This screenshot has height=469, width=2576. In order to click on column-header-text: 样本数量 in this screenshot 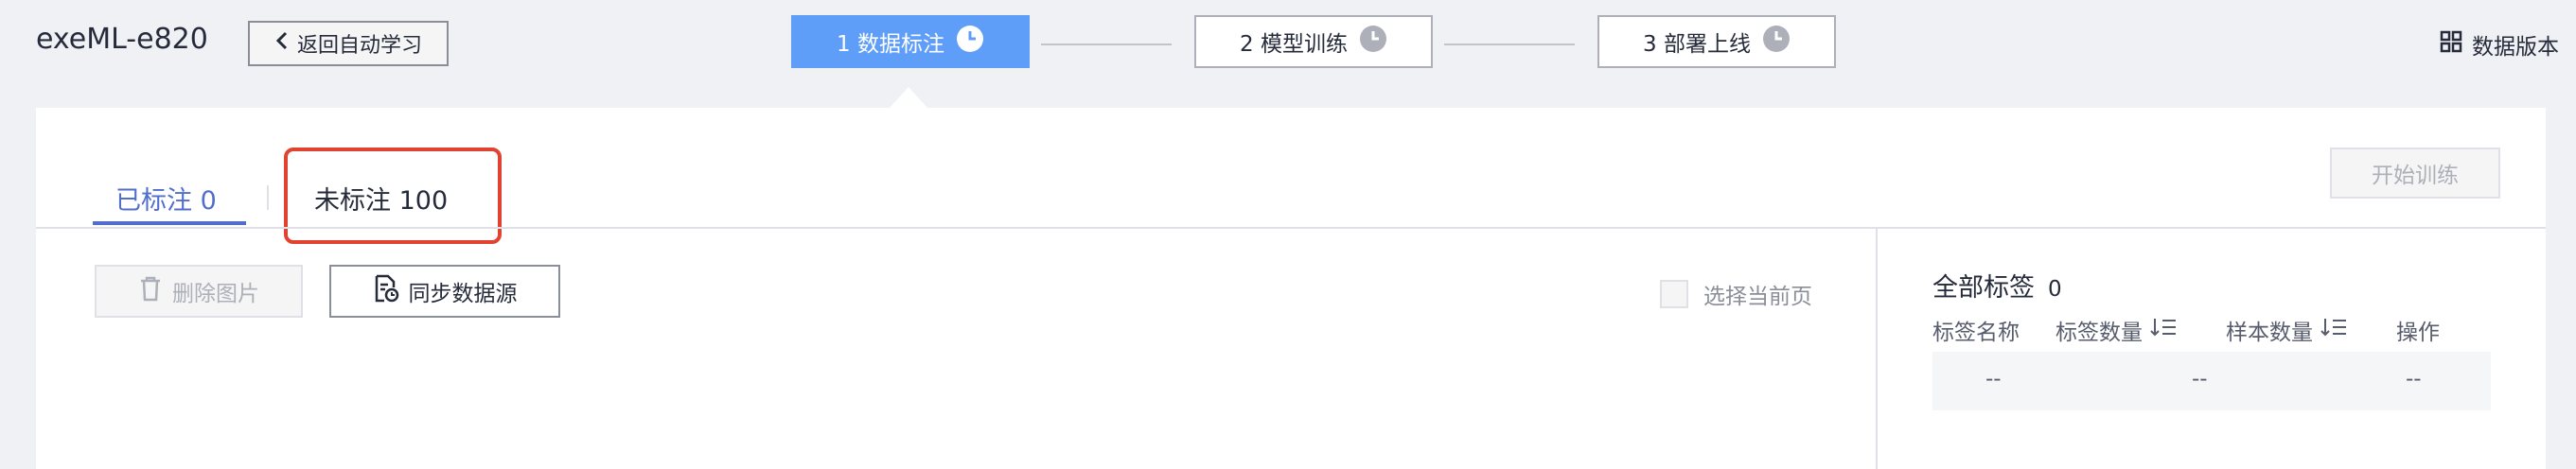, I will do `click(2269, 333)`.